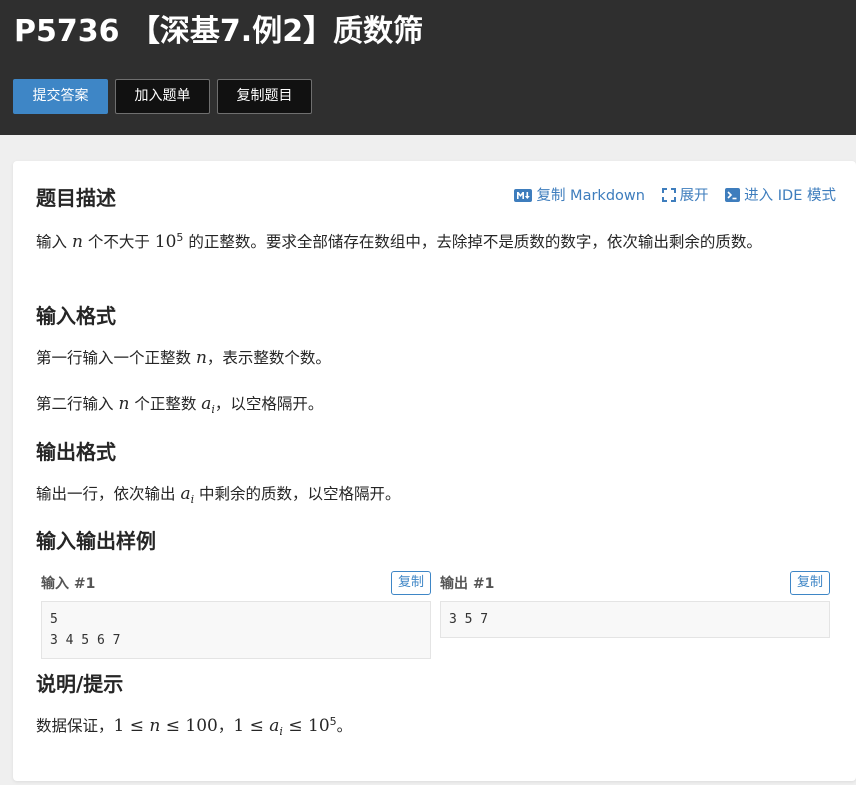  Describe the element at coordinates (96, 541) in the screenshot. I see `samples-heading: 输入输出样例` at that location.